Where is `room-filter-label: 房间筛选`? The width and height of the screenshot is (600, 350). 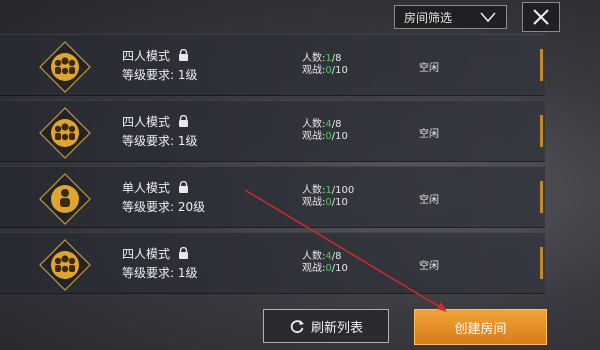
room-filter-label: 房间筛选 is located at coordinates (428, 17).